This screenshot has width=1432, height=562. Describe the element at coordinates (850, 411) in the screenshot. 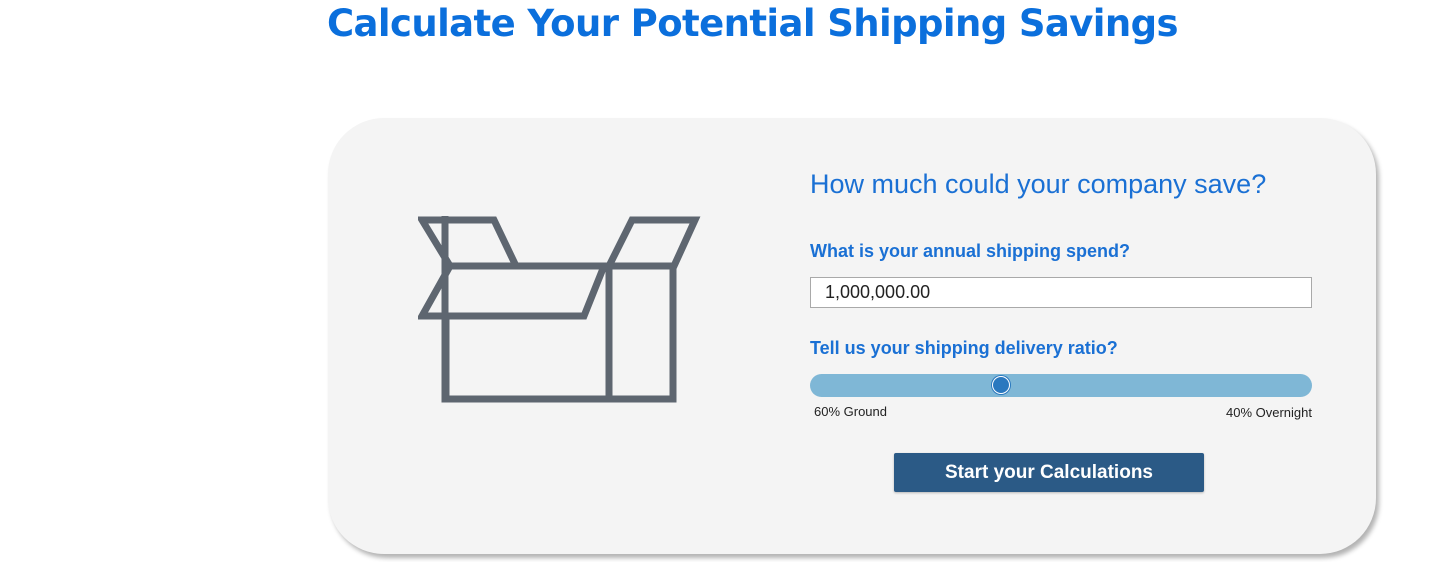

I see `ground-ratio-label: 60% Ground` at that location.